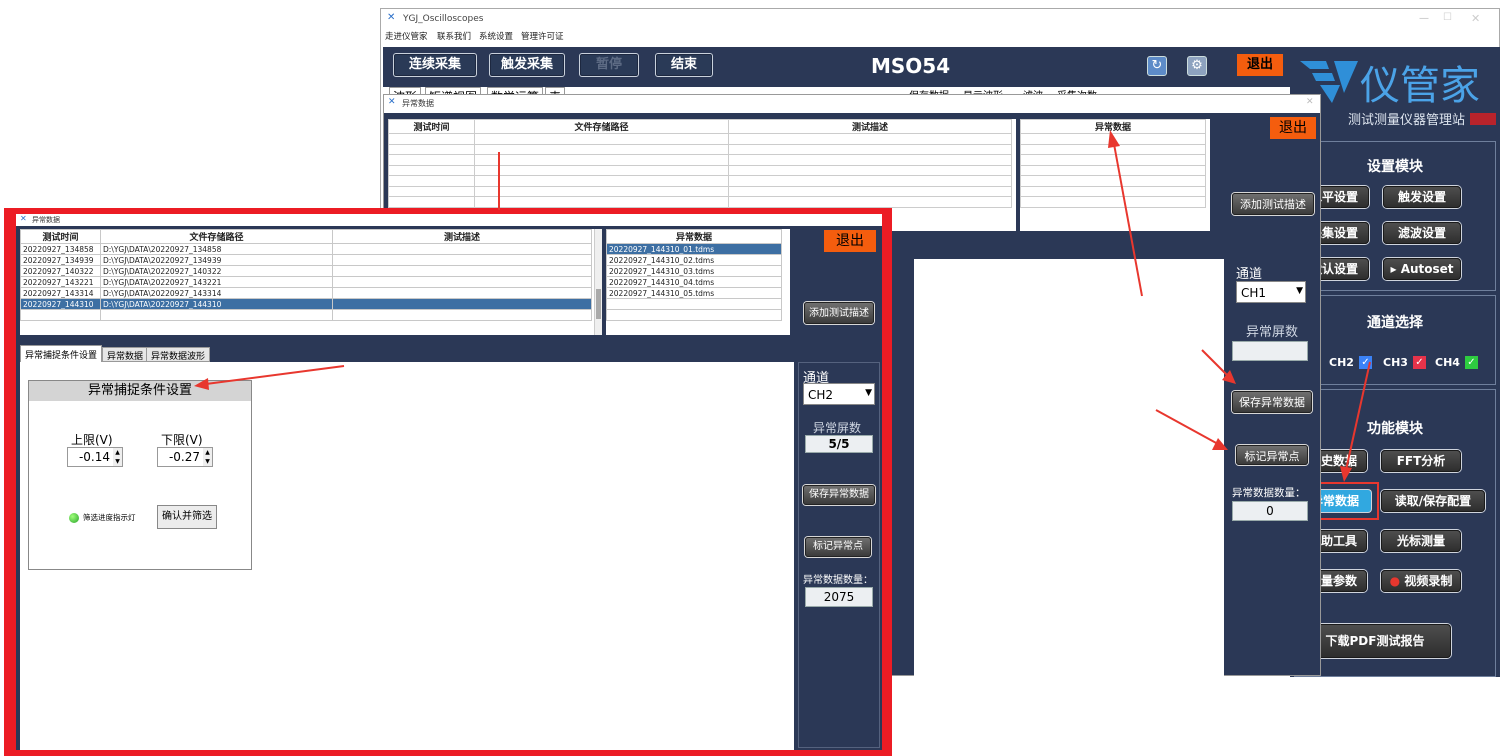  Describe the element at coordinates (275, 375) in the screenshot. I see `arrow-to-conditions-title` at that location.